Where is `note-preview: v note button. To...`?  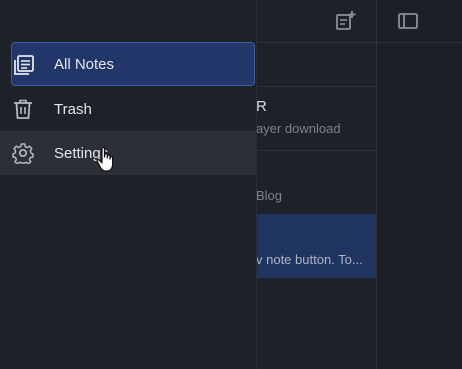 note-preview: v note button. To... is located at coordinates (309, 259).